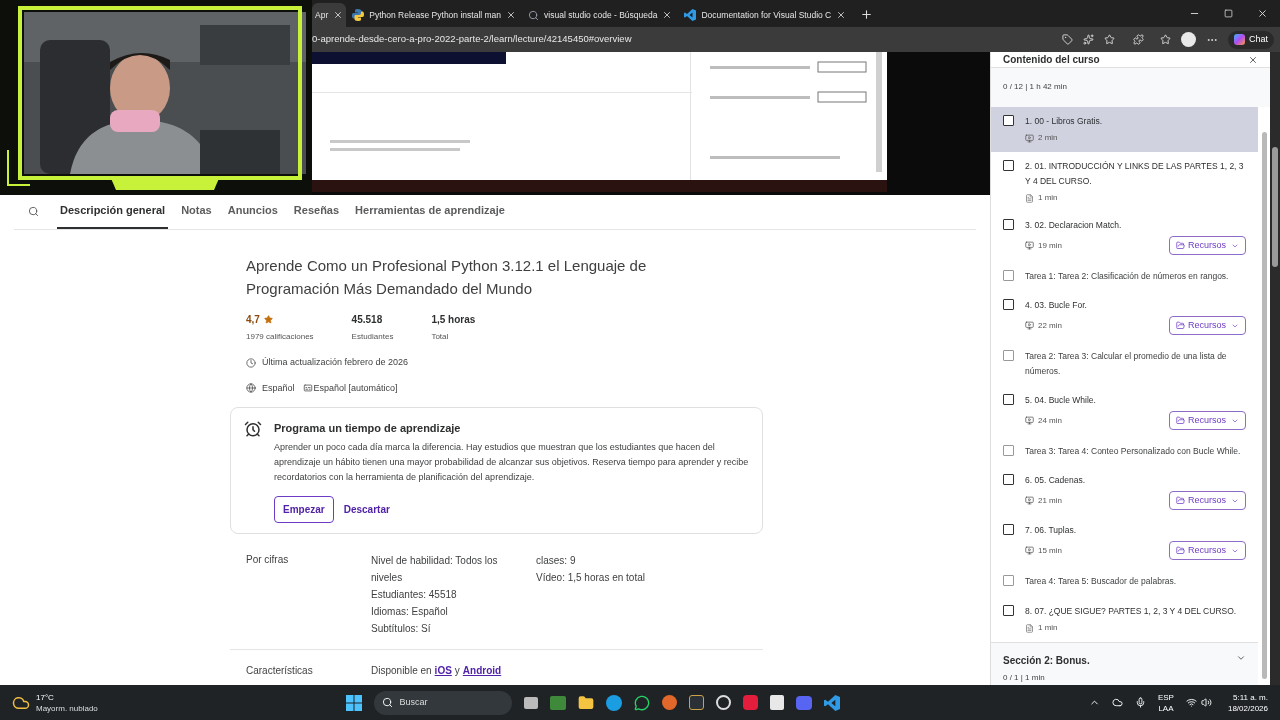  I want to click on sidebar-title: Contenido del curso, so click(1051, 60).